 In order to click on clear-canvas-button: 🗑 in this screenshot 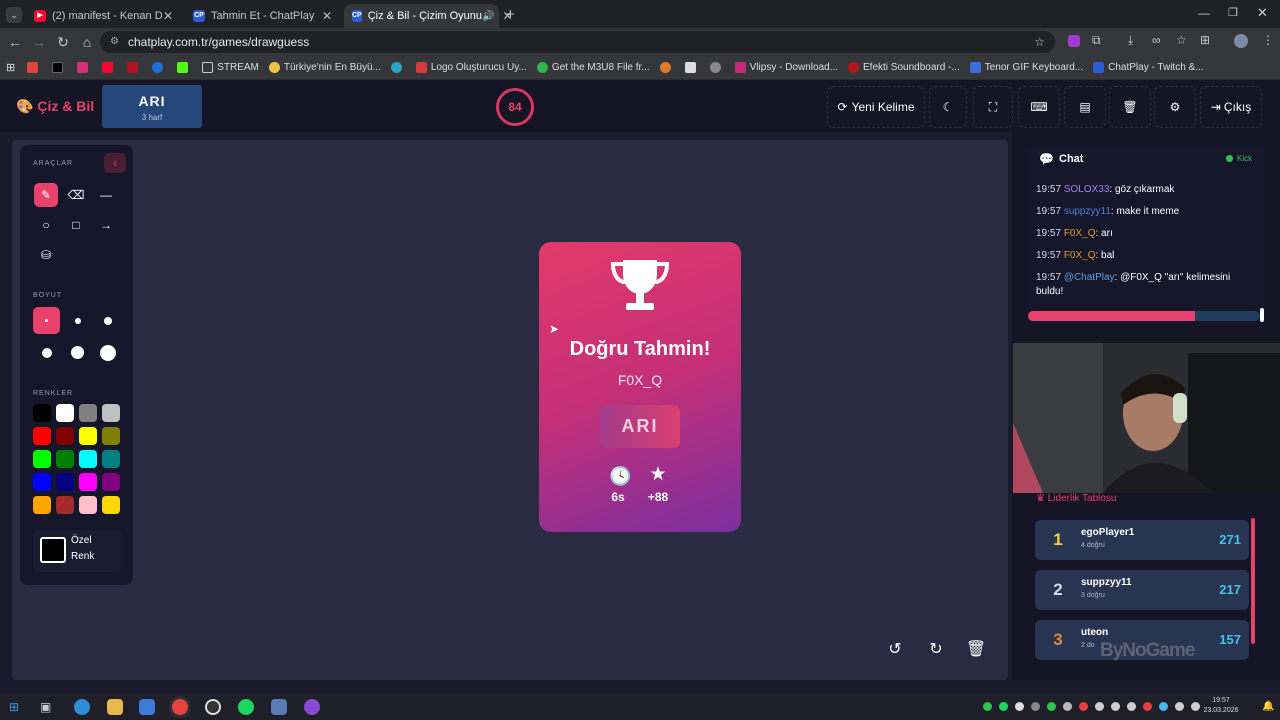, I will do `click(976, 649)`.